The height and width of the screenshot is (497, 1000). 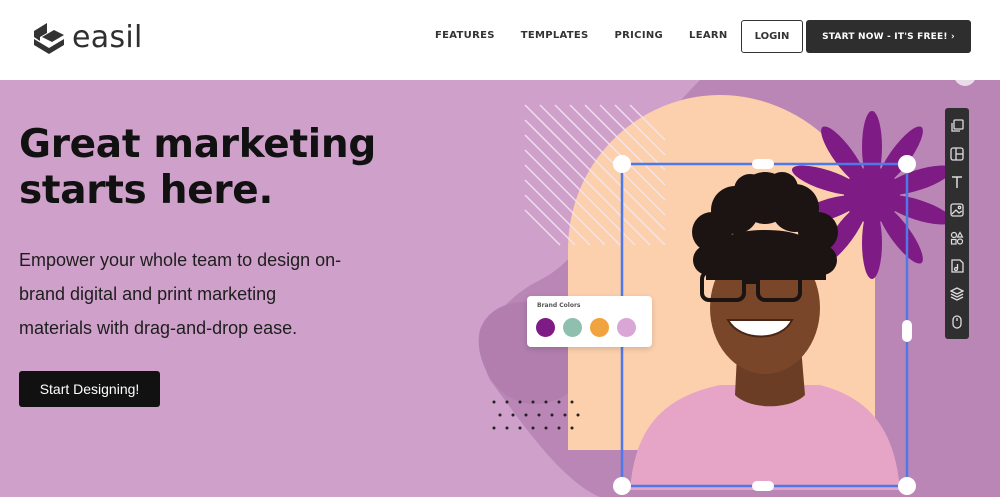 I want to click on main-nav: FEATURES TEMPLATES PRICING LEARN, so click(x=581, y=35).